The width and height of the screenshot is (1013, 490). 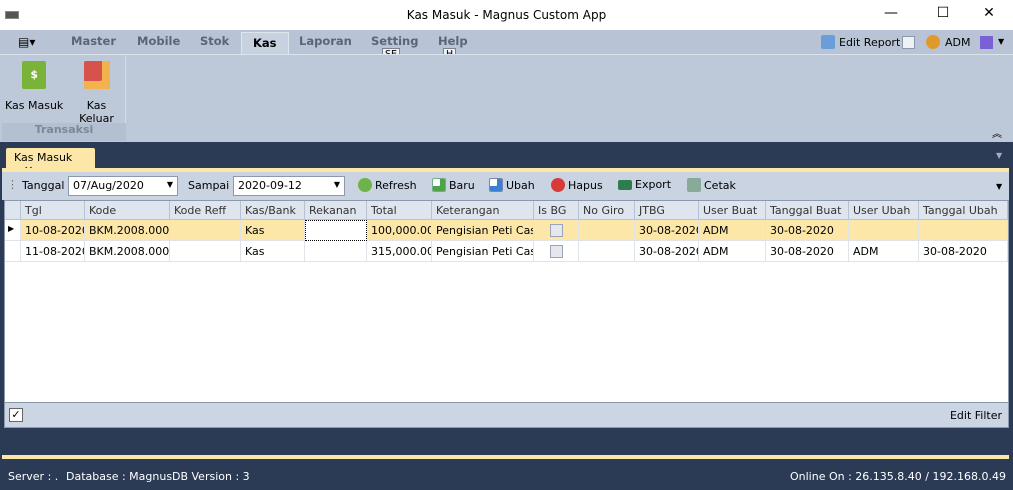 I want to click on minimize-button: —, so click(x=891, y=15).